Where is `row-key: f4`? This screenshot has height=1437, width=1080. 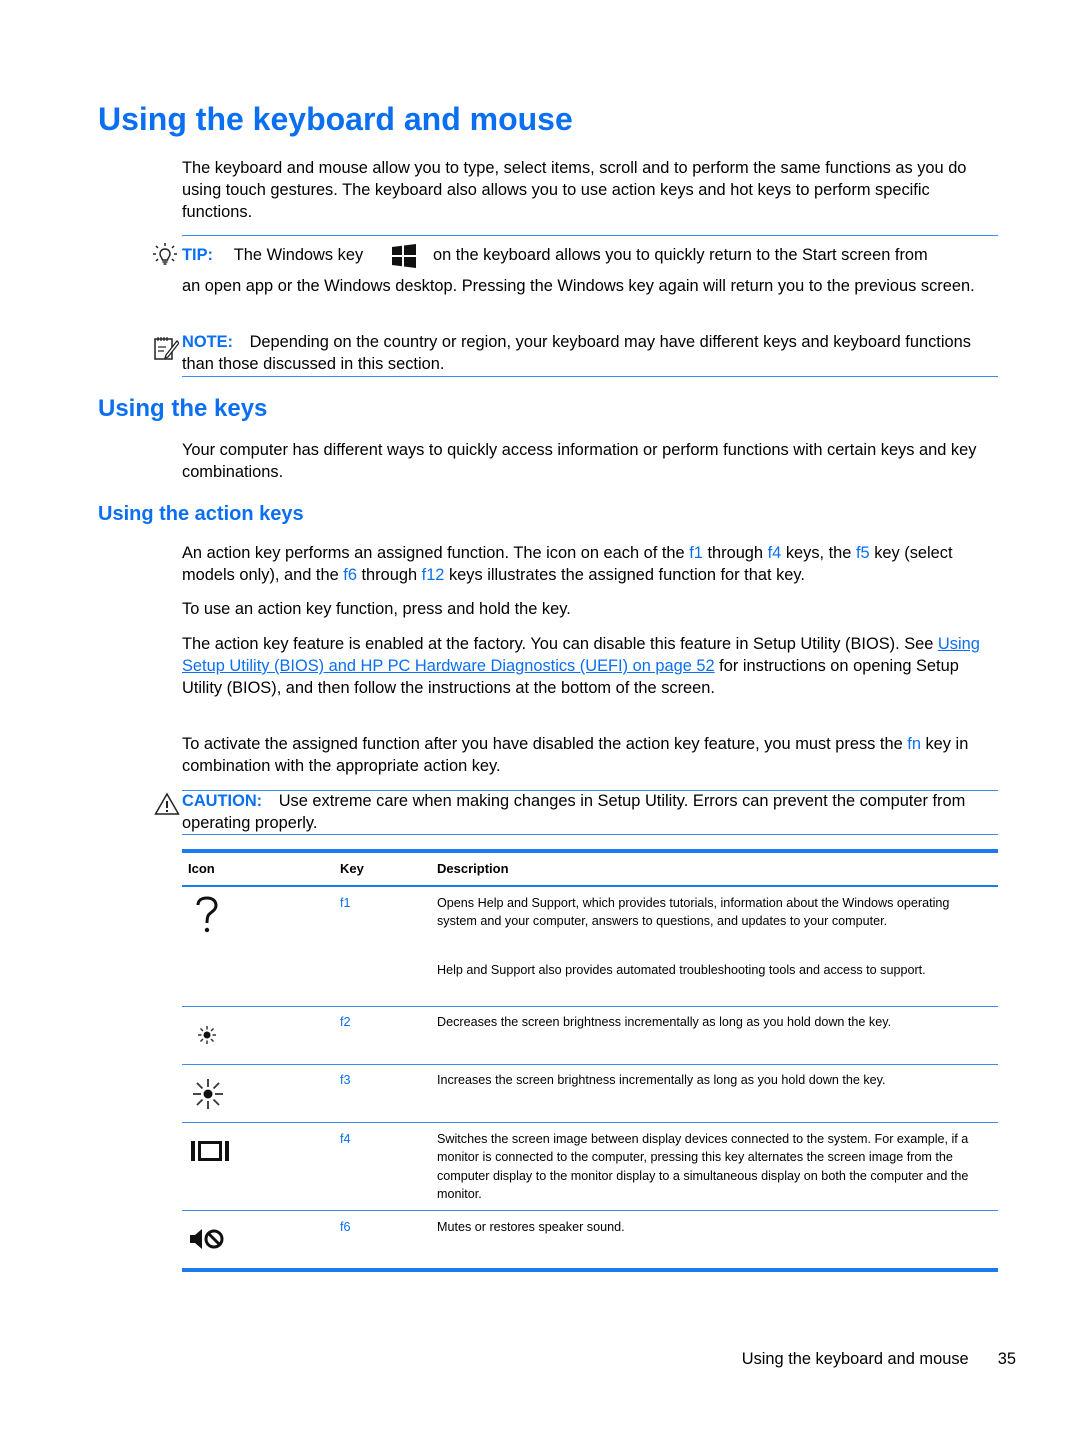 row-key: f4 is located at coordinates (345, 1139).